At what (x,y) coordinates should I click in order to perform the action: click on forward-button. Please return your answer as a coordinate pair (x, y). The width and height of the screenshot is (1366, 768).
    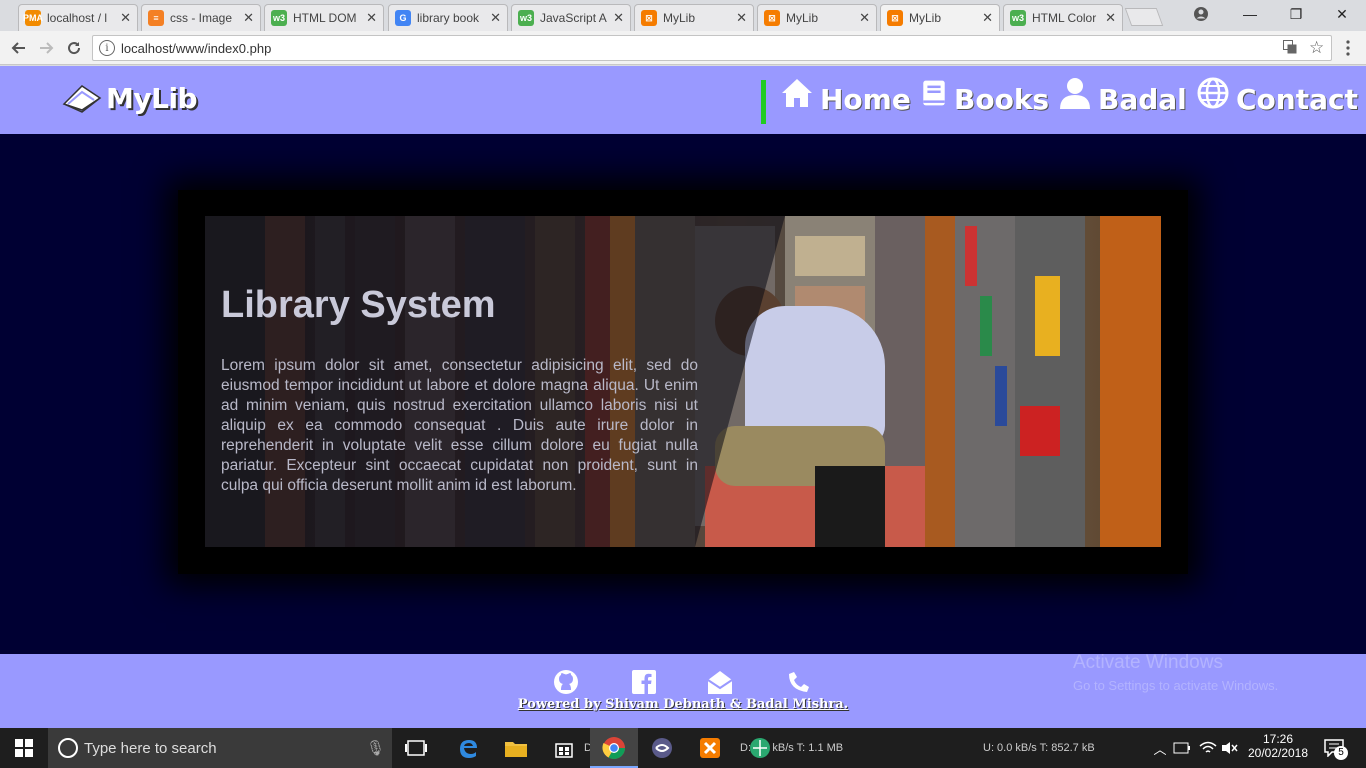
    Looking at the image, I should click on (46, 48).